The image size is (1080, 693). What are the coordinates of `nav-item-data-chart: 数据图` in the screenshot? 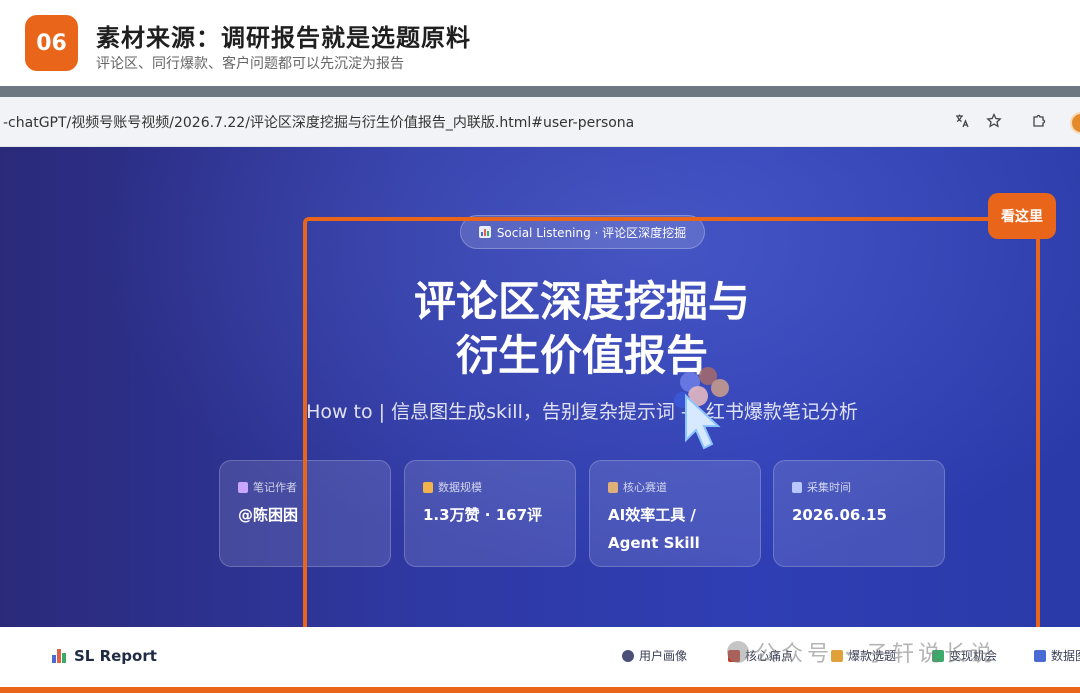 It's located at (1057, 655).